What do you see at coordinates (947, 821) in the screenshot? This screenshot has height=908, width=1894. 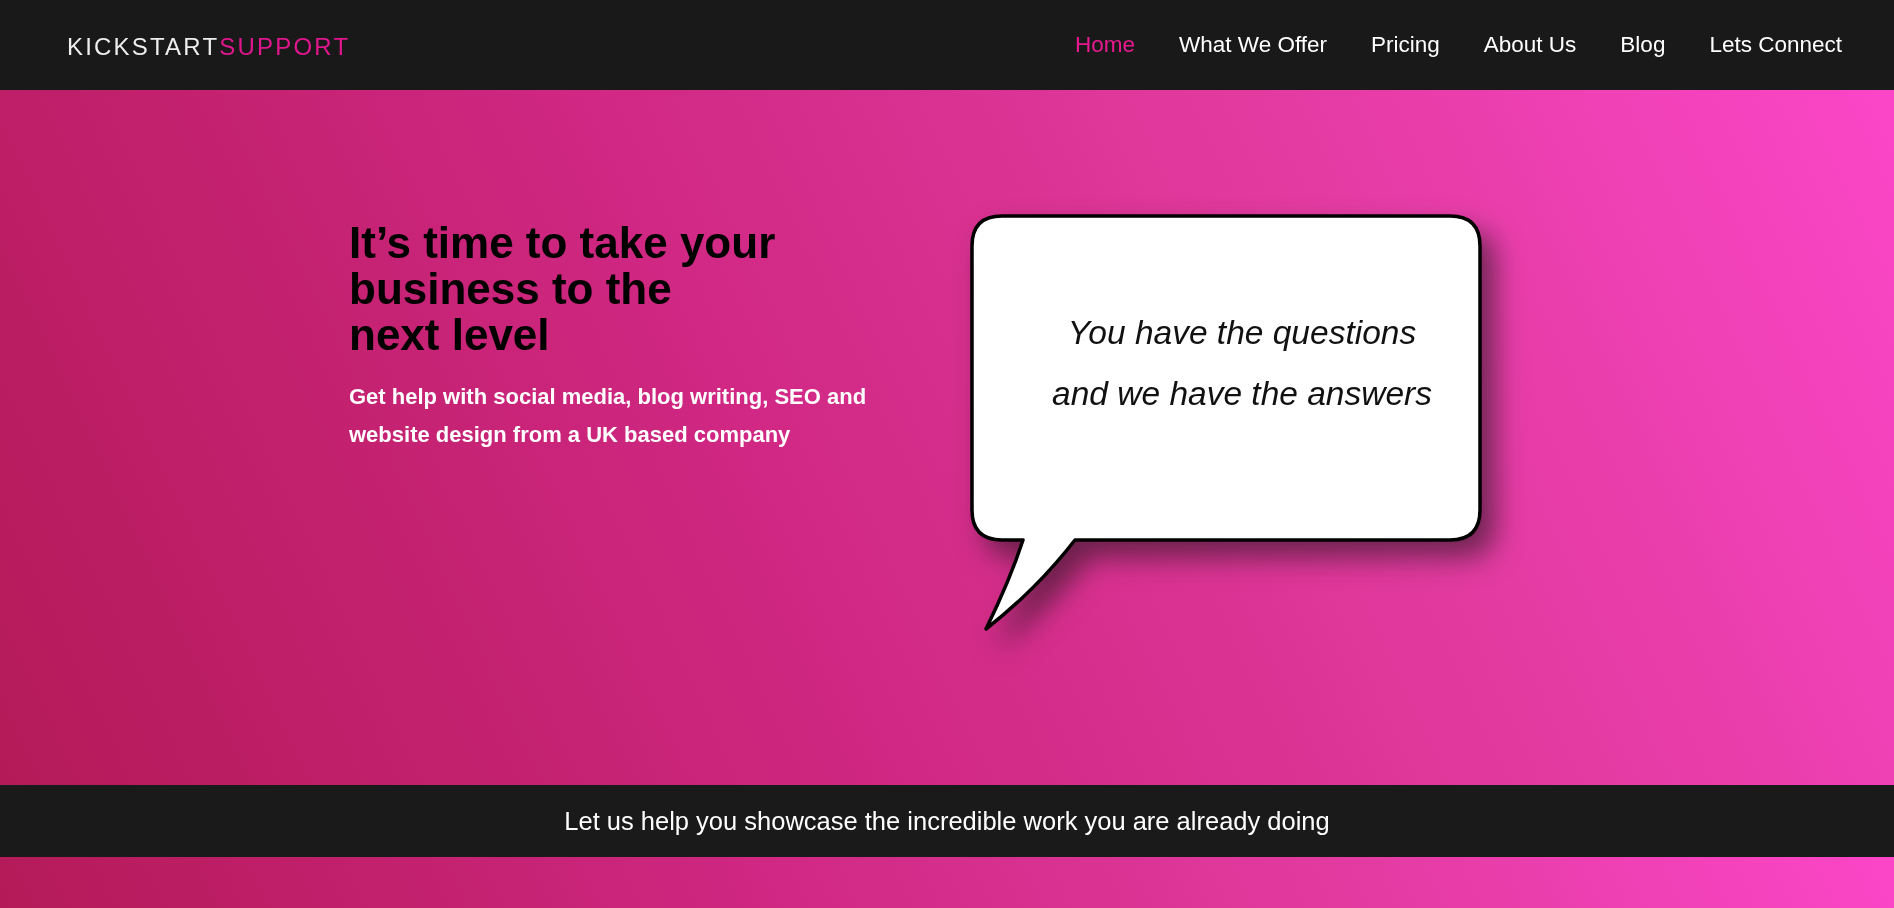 I see `banner-text: Let us help you showcase the incredible work you are already doing` at bounding box center [947, 821].